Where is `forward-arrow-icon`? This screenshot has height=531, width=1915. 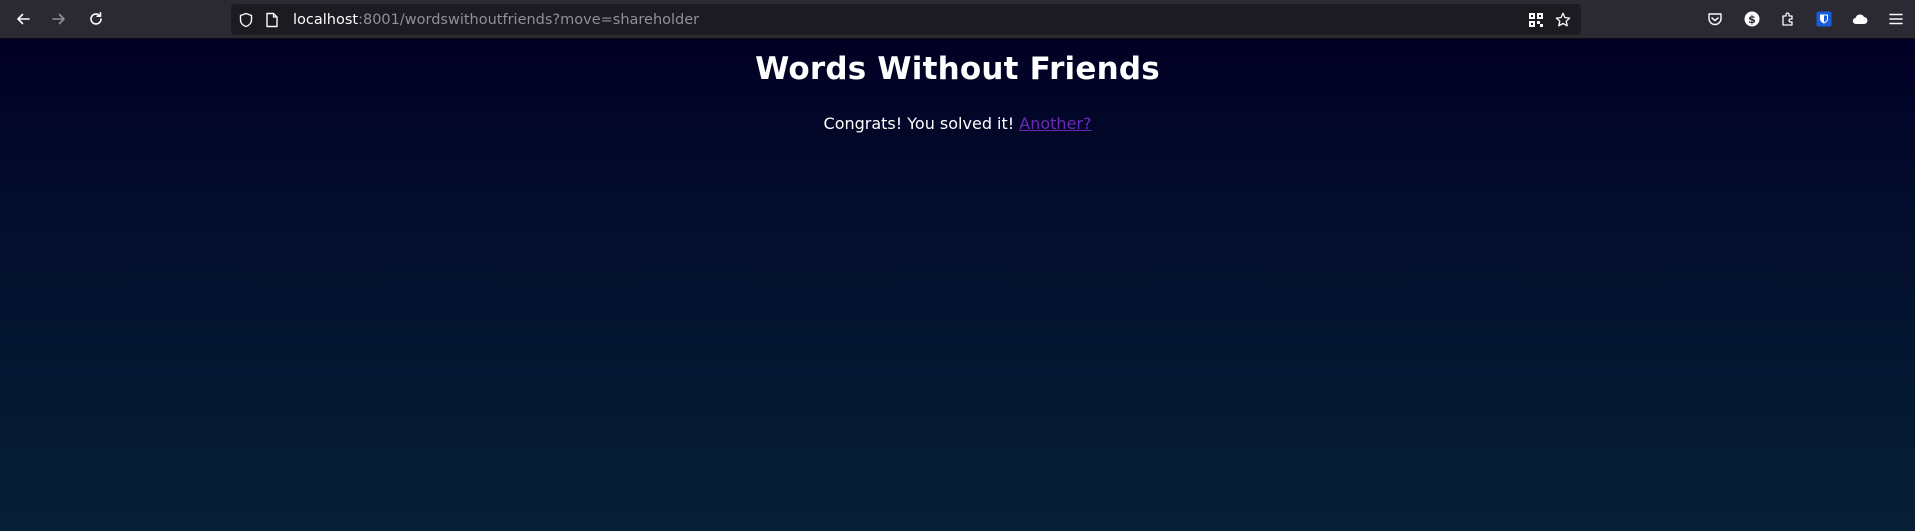
forward-arrow-icon is located at coordinates (58, 19).